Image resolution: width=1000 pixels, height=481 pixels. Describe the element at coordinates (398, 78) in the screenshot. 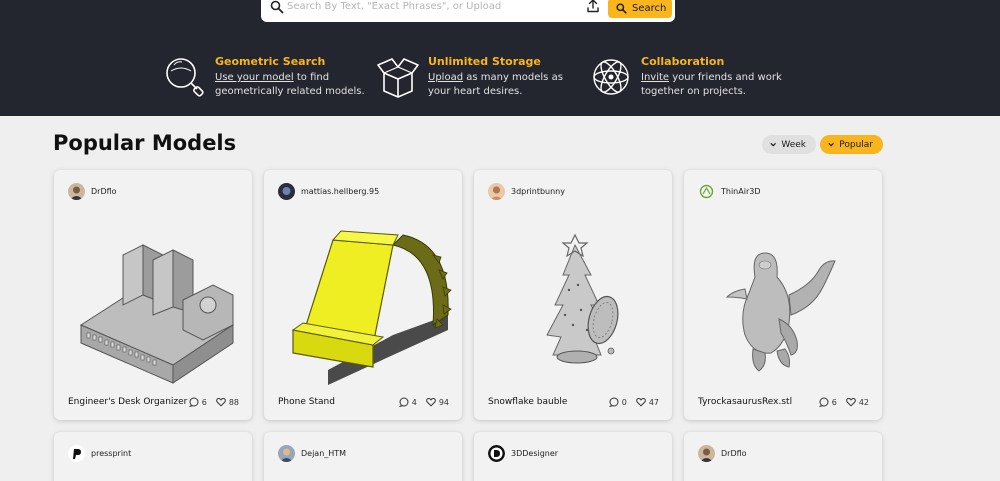

I see `open-box-icon` at that location.